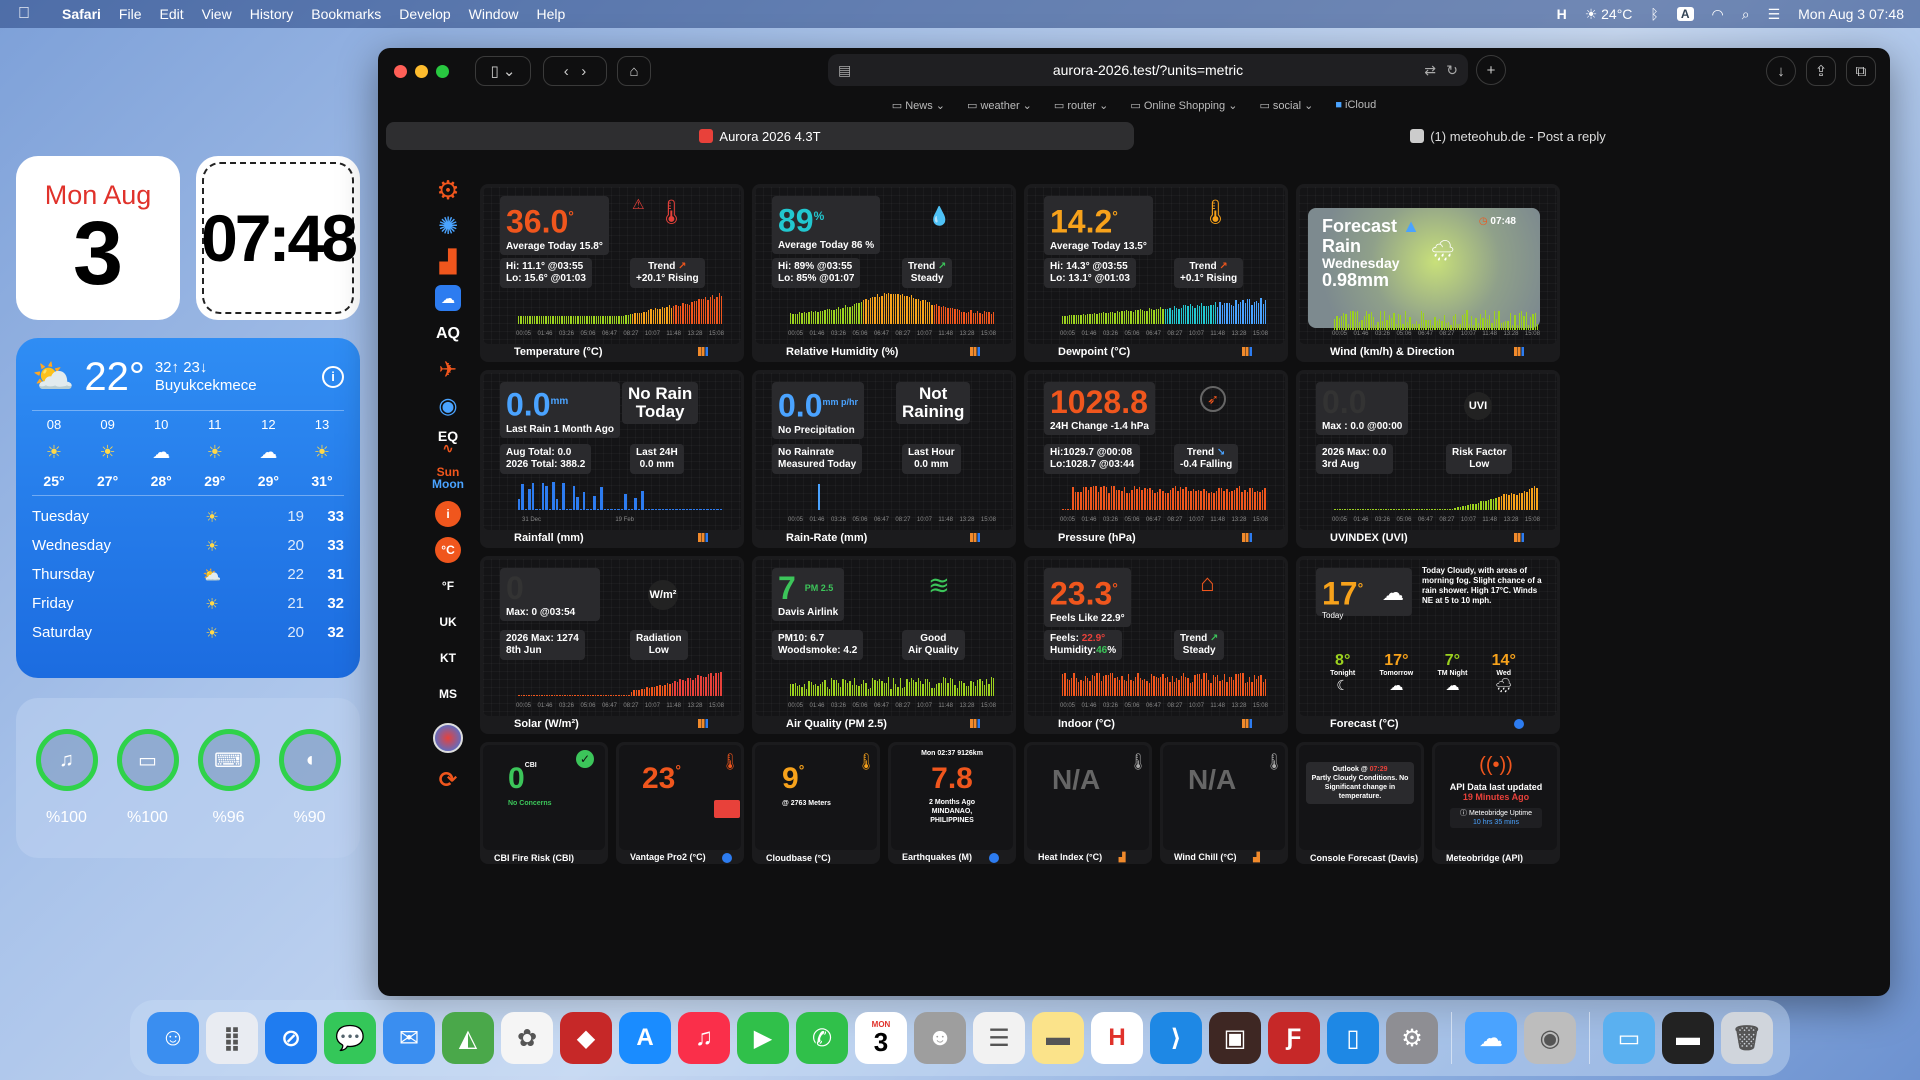 The width and height of the screenshot is (1920, 1080). I want to click on new-tab-button: +, so click(1491, 70).